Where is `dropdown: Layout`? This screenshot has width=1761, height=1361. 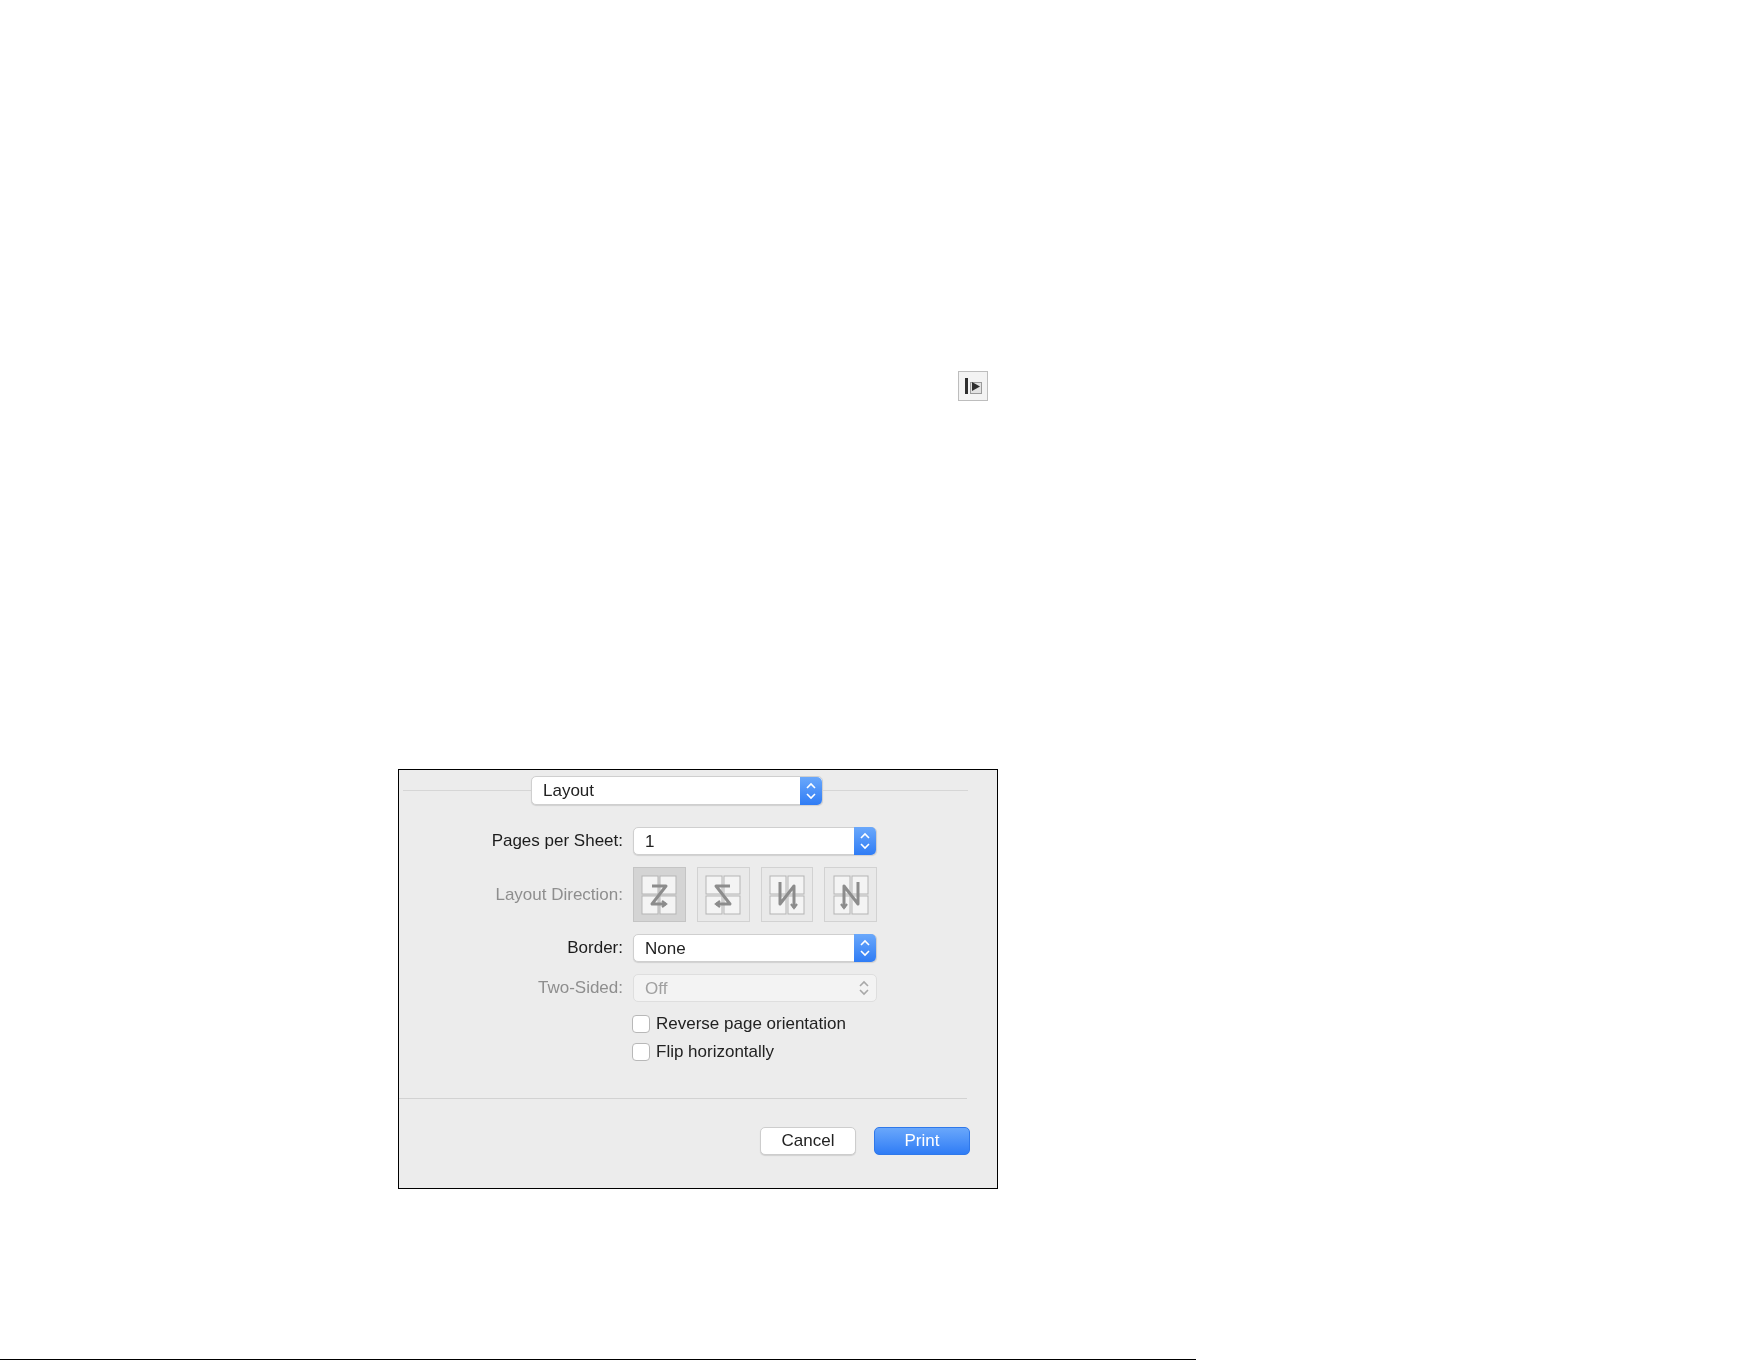
dropdown: Layout is located at coordinates (677, 790).